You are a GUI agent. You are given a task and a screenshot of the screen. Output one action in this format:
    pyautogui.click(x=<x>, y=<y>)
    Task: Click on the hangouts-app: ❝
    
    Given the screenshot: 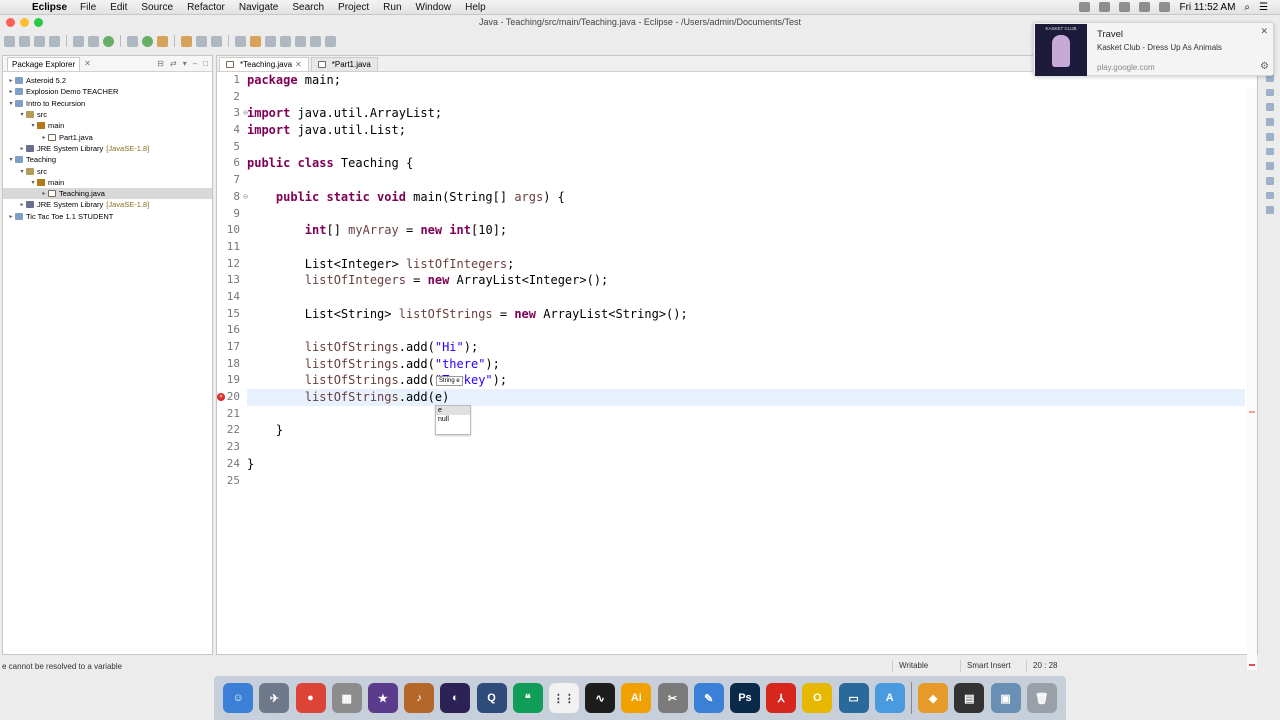 What is the action you would take?
    pyautogui.click(x=527, y=698)
    